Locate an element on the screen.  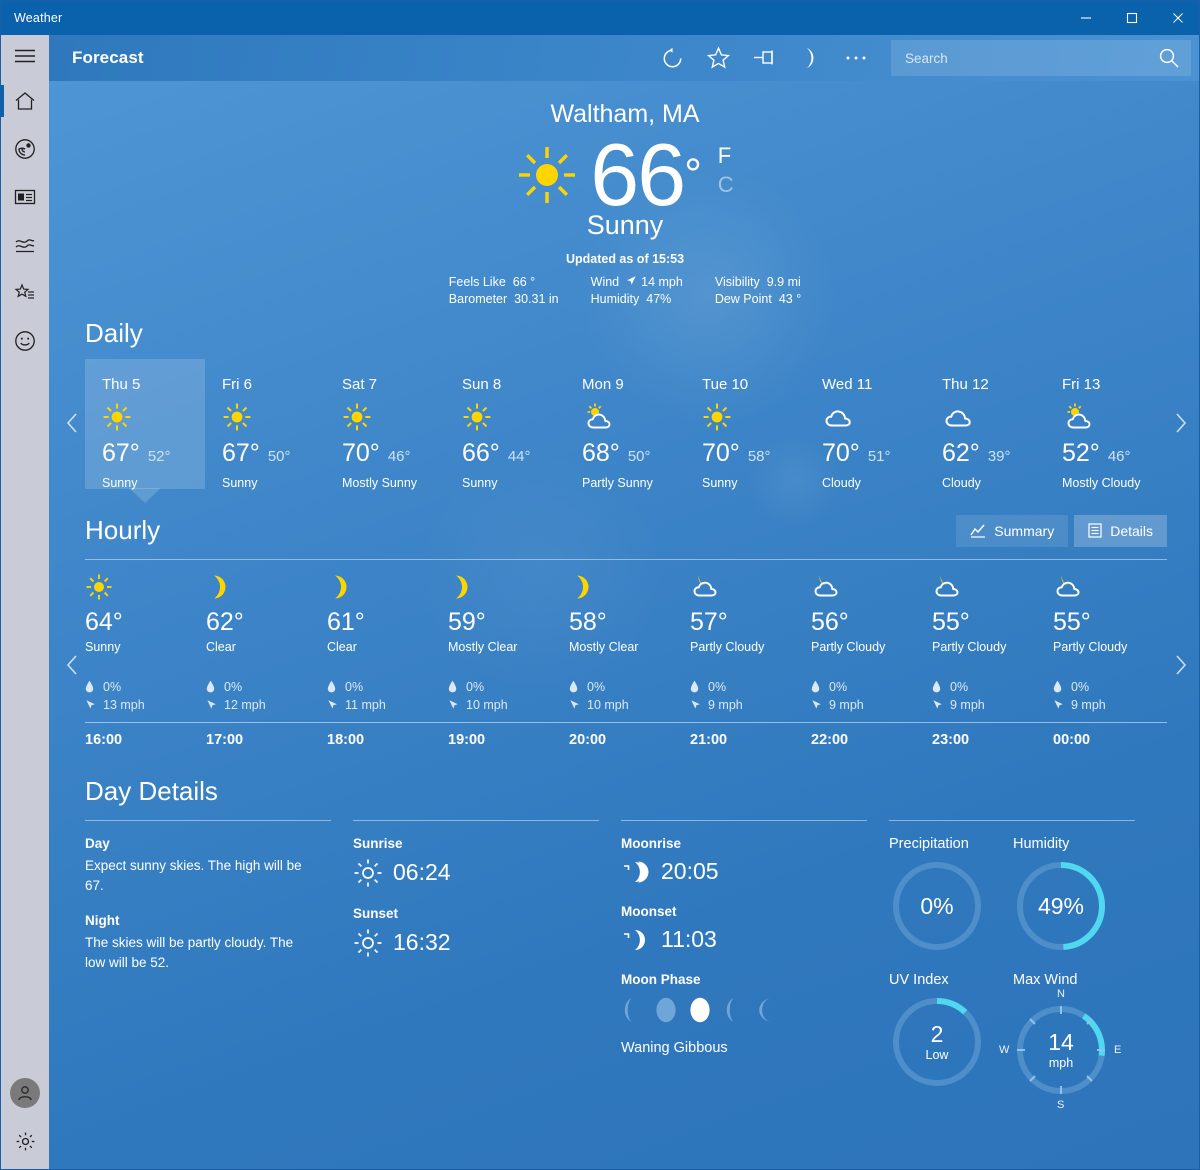
sidebar-item-historical is located at coordinates (25, 245).